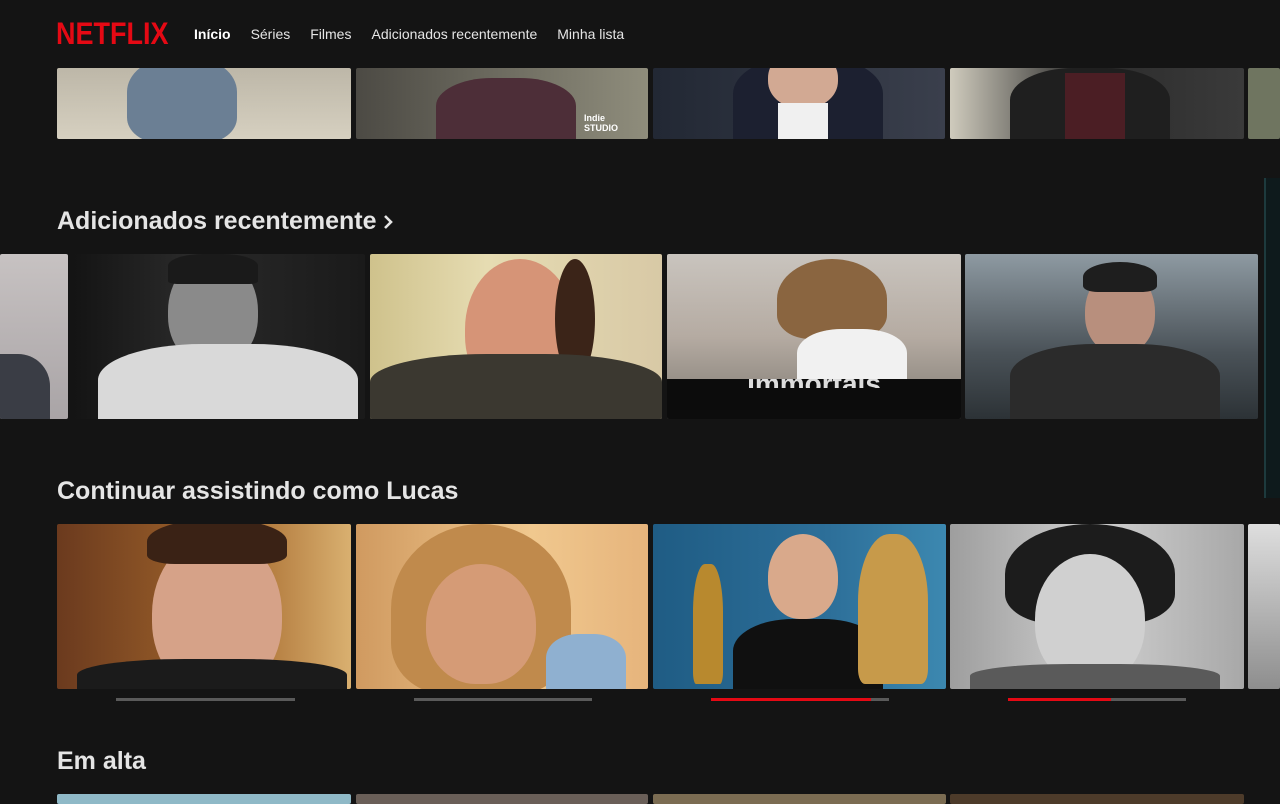 The width and height of the screenshot is (1280, 804). I want to click on studio-watermark: Indie STUDIO, so click(601, 123).